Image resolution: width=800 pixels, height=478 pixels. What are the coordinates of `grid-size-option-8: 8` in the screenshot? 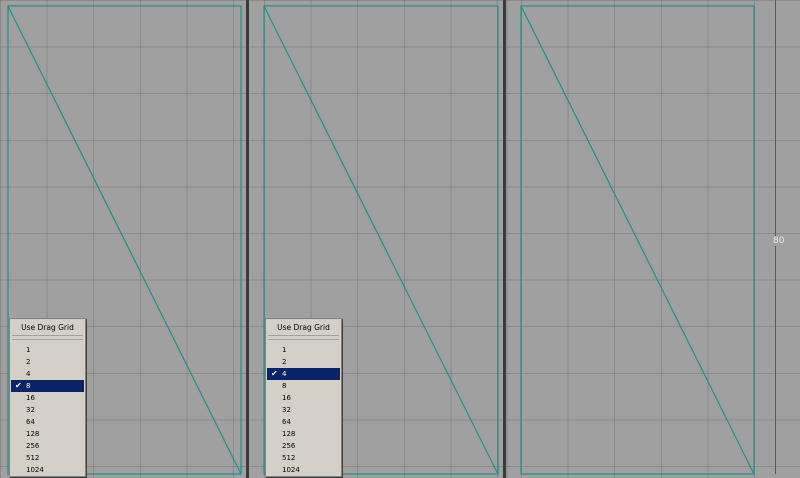 It's located at (303, 386).